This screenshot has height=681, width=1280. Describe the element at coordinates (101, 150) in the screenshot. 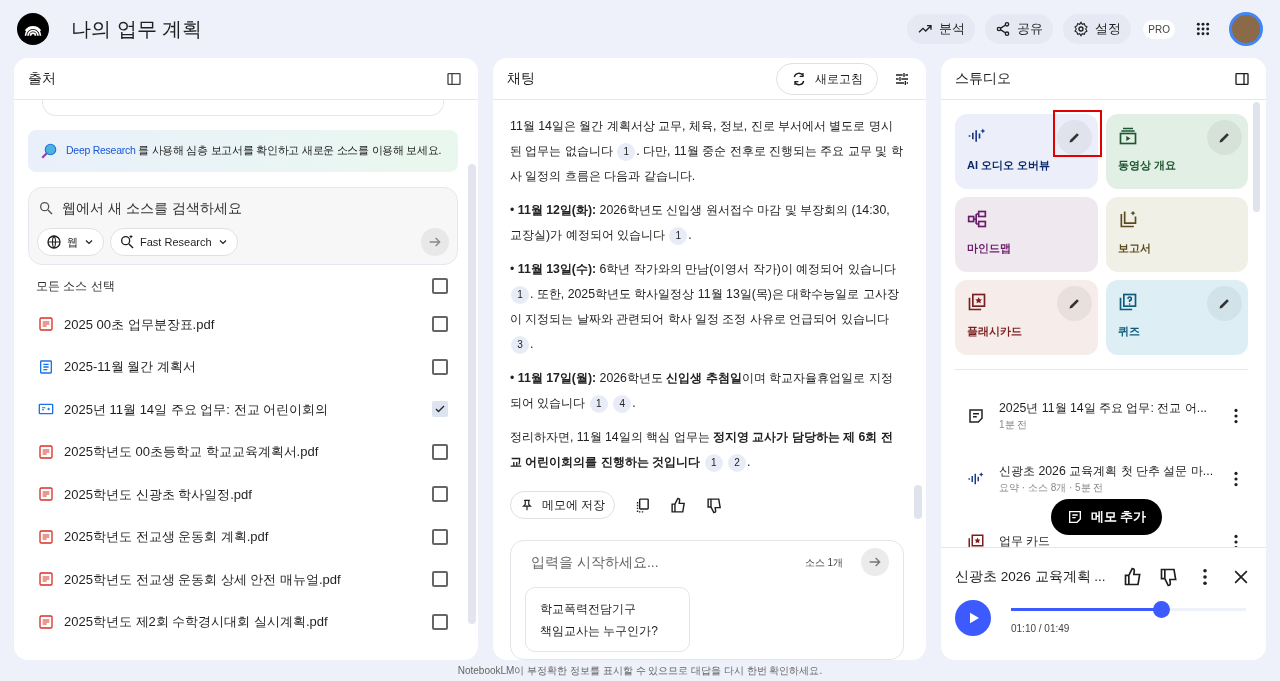

I see `deep-research-link: Deep Research` at that location.